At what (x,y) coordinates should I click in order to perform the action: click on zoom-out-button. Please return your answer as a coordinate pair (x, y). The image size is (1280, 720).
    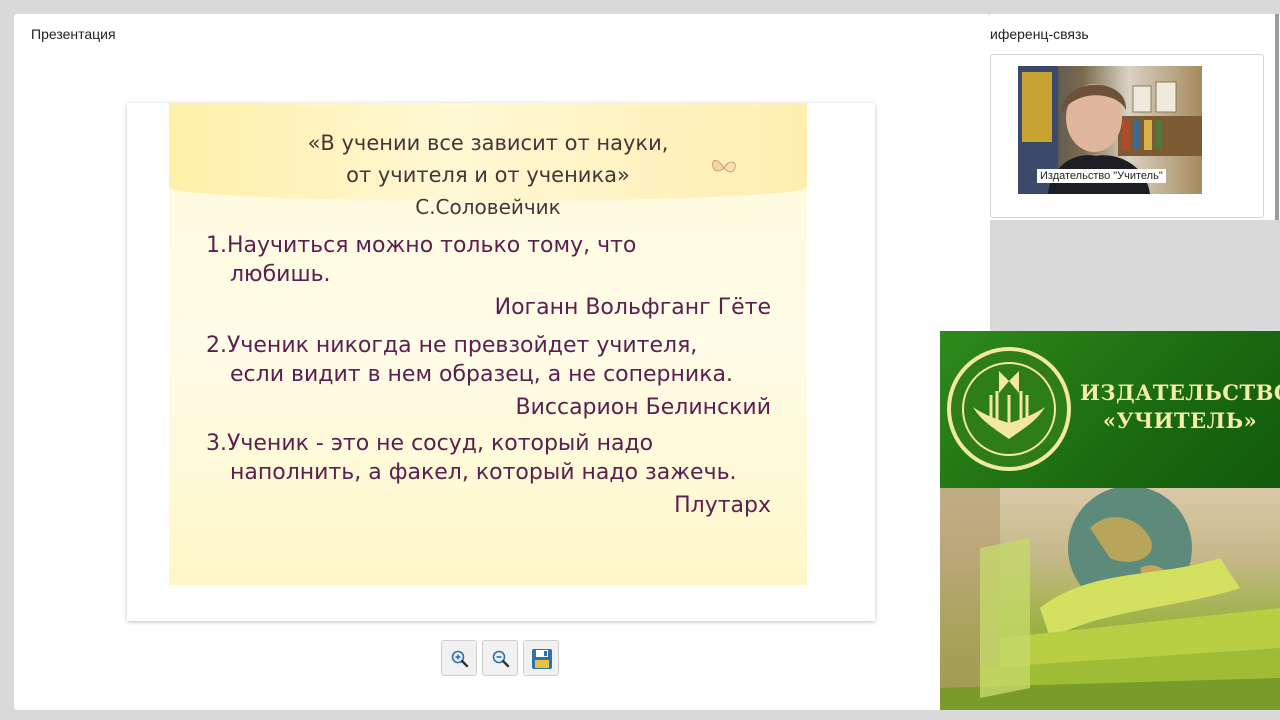
    Looking at the image, I should click on (500, 658).